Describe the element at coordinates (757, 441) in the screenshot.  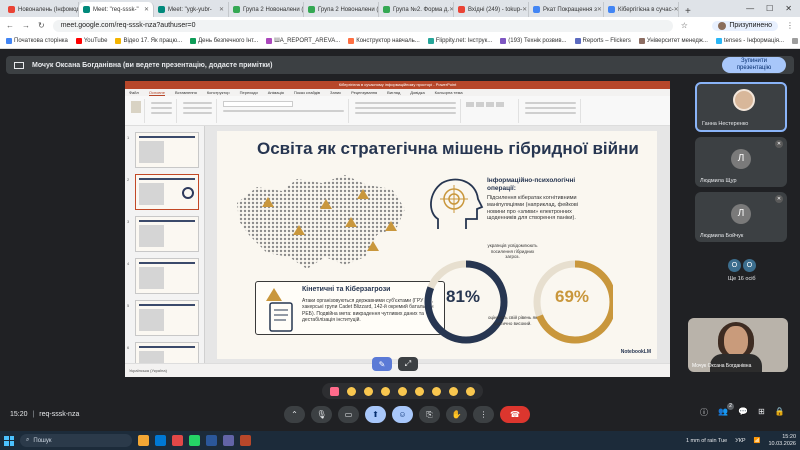
I see `wifi-icon: 📶` at that location.